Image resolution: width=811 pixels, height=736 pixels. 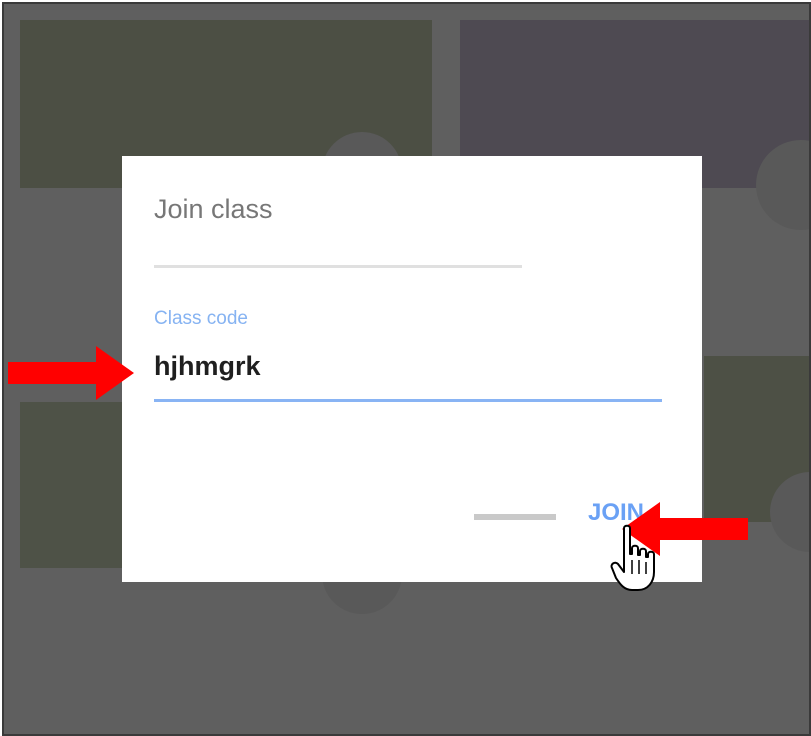 What do you see at coordinates (408, 400) in the screenshot?
I see `class-code-underline` at bounding box center [408, 400].